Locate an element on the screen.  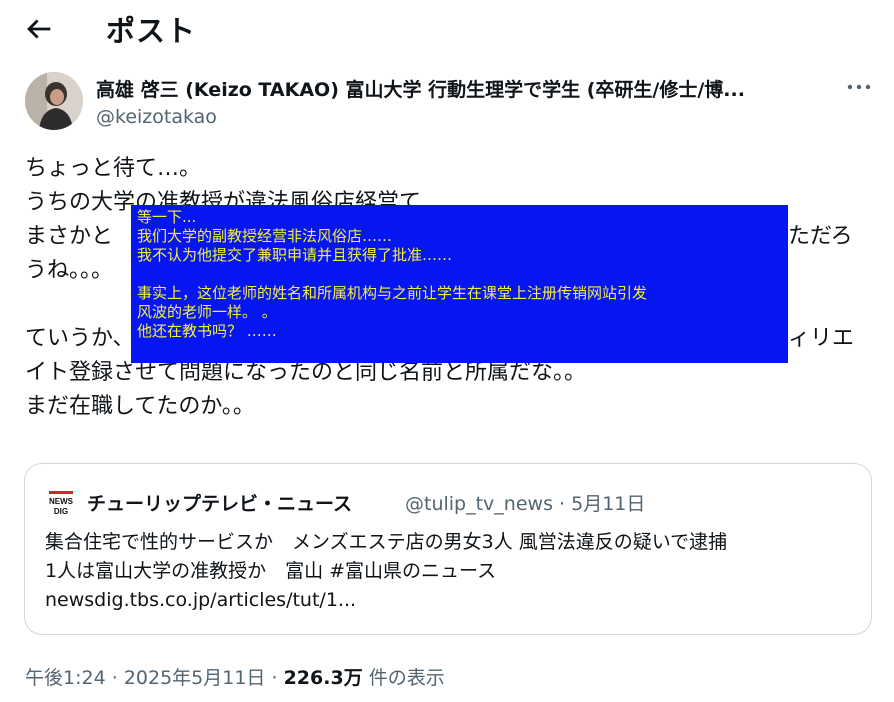
page-title: ポスト is located at coordinates (151, 31).